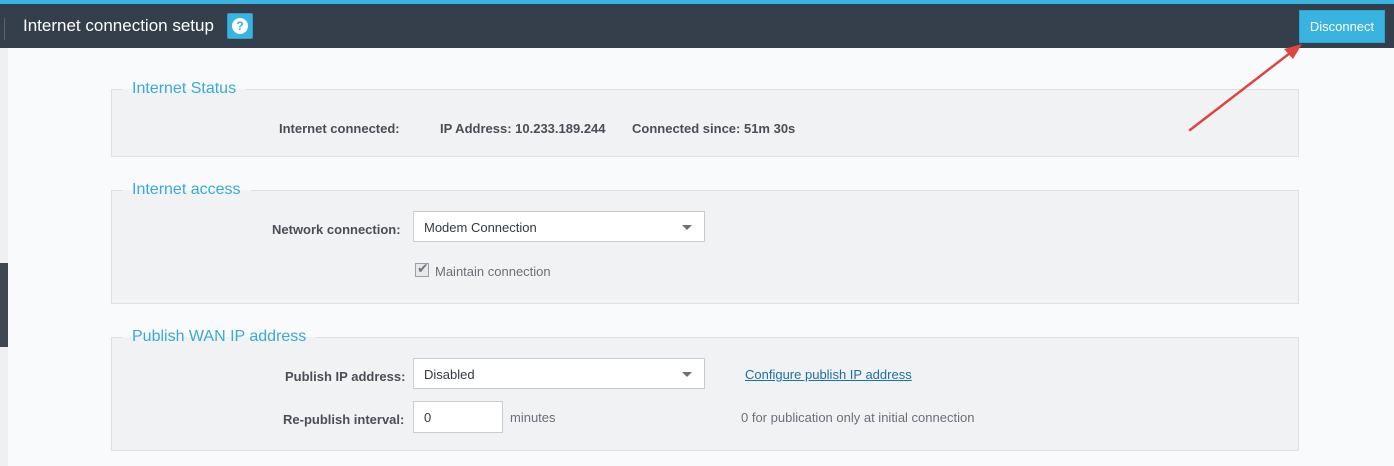 This screenshot has width=1394, height=466. I want to click on network-connection-value: Modem Connection, so click(480, 227).